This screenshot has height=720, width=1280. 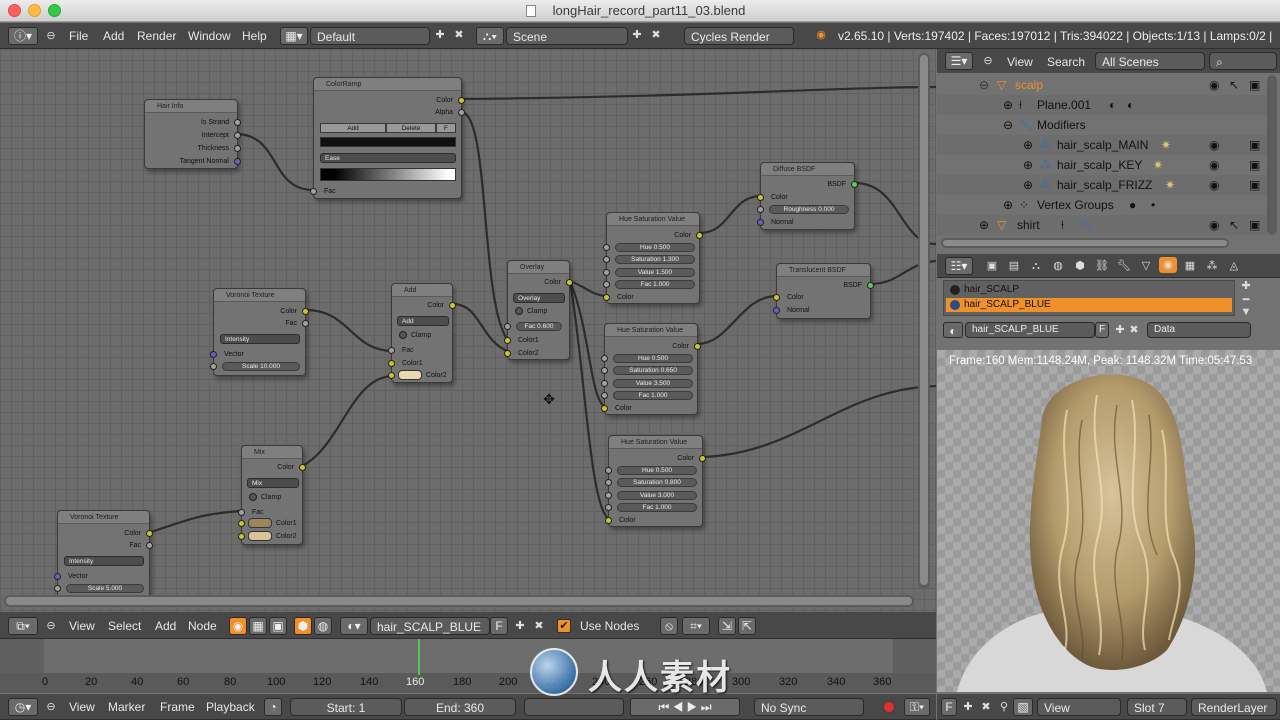 What do you see at coordinates (924, 321) in the screenshot?
I see `node-editor-vscrollbar` at bounding box center [924, 321].